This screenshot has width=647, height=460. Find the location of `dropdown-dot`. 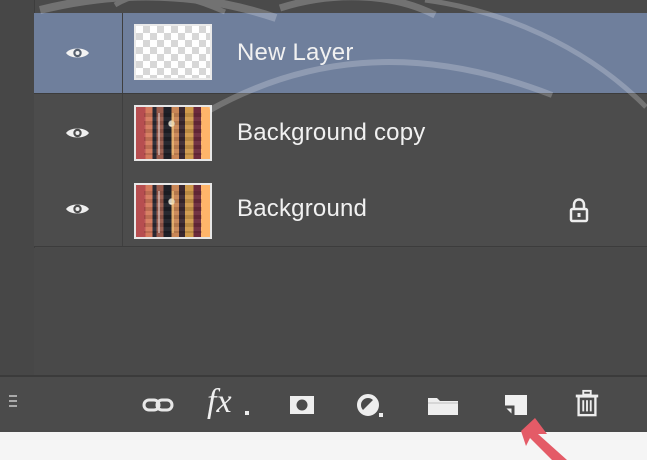

dropdown-dot is located at coordinates (247, 413).